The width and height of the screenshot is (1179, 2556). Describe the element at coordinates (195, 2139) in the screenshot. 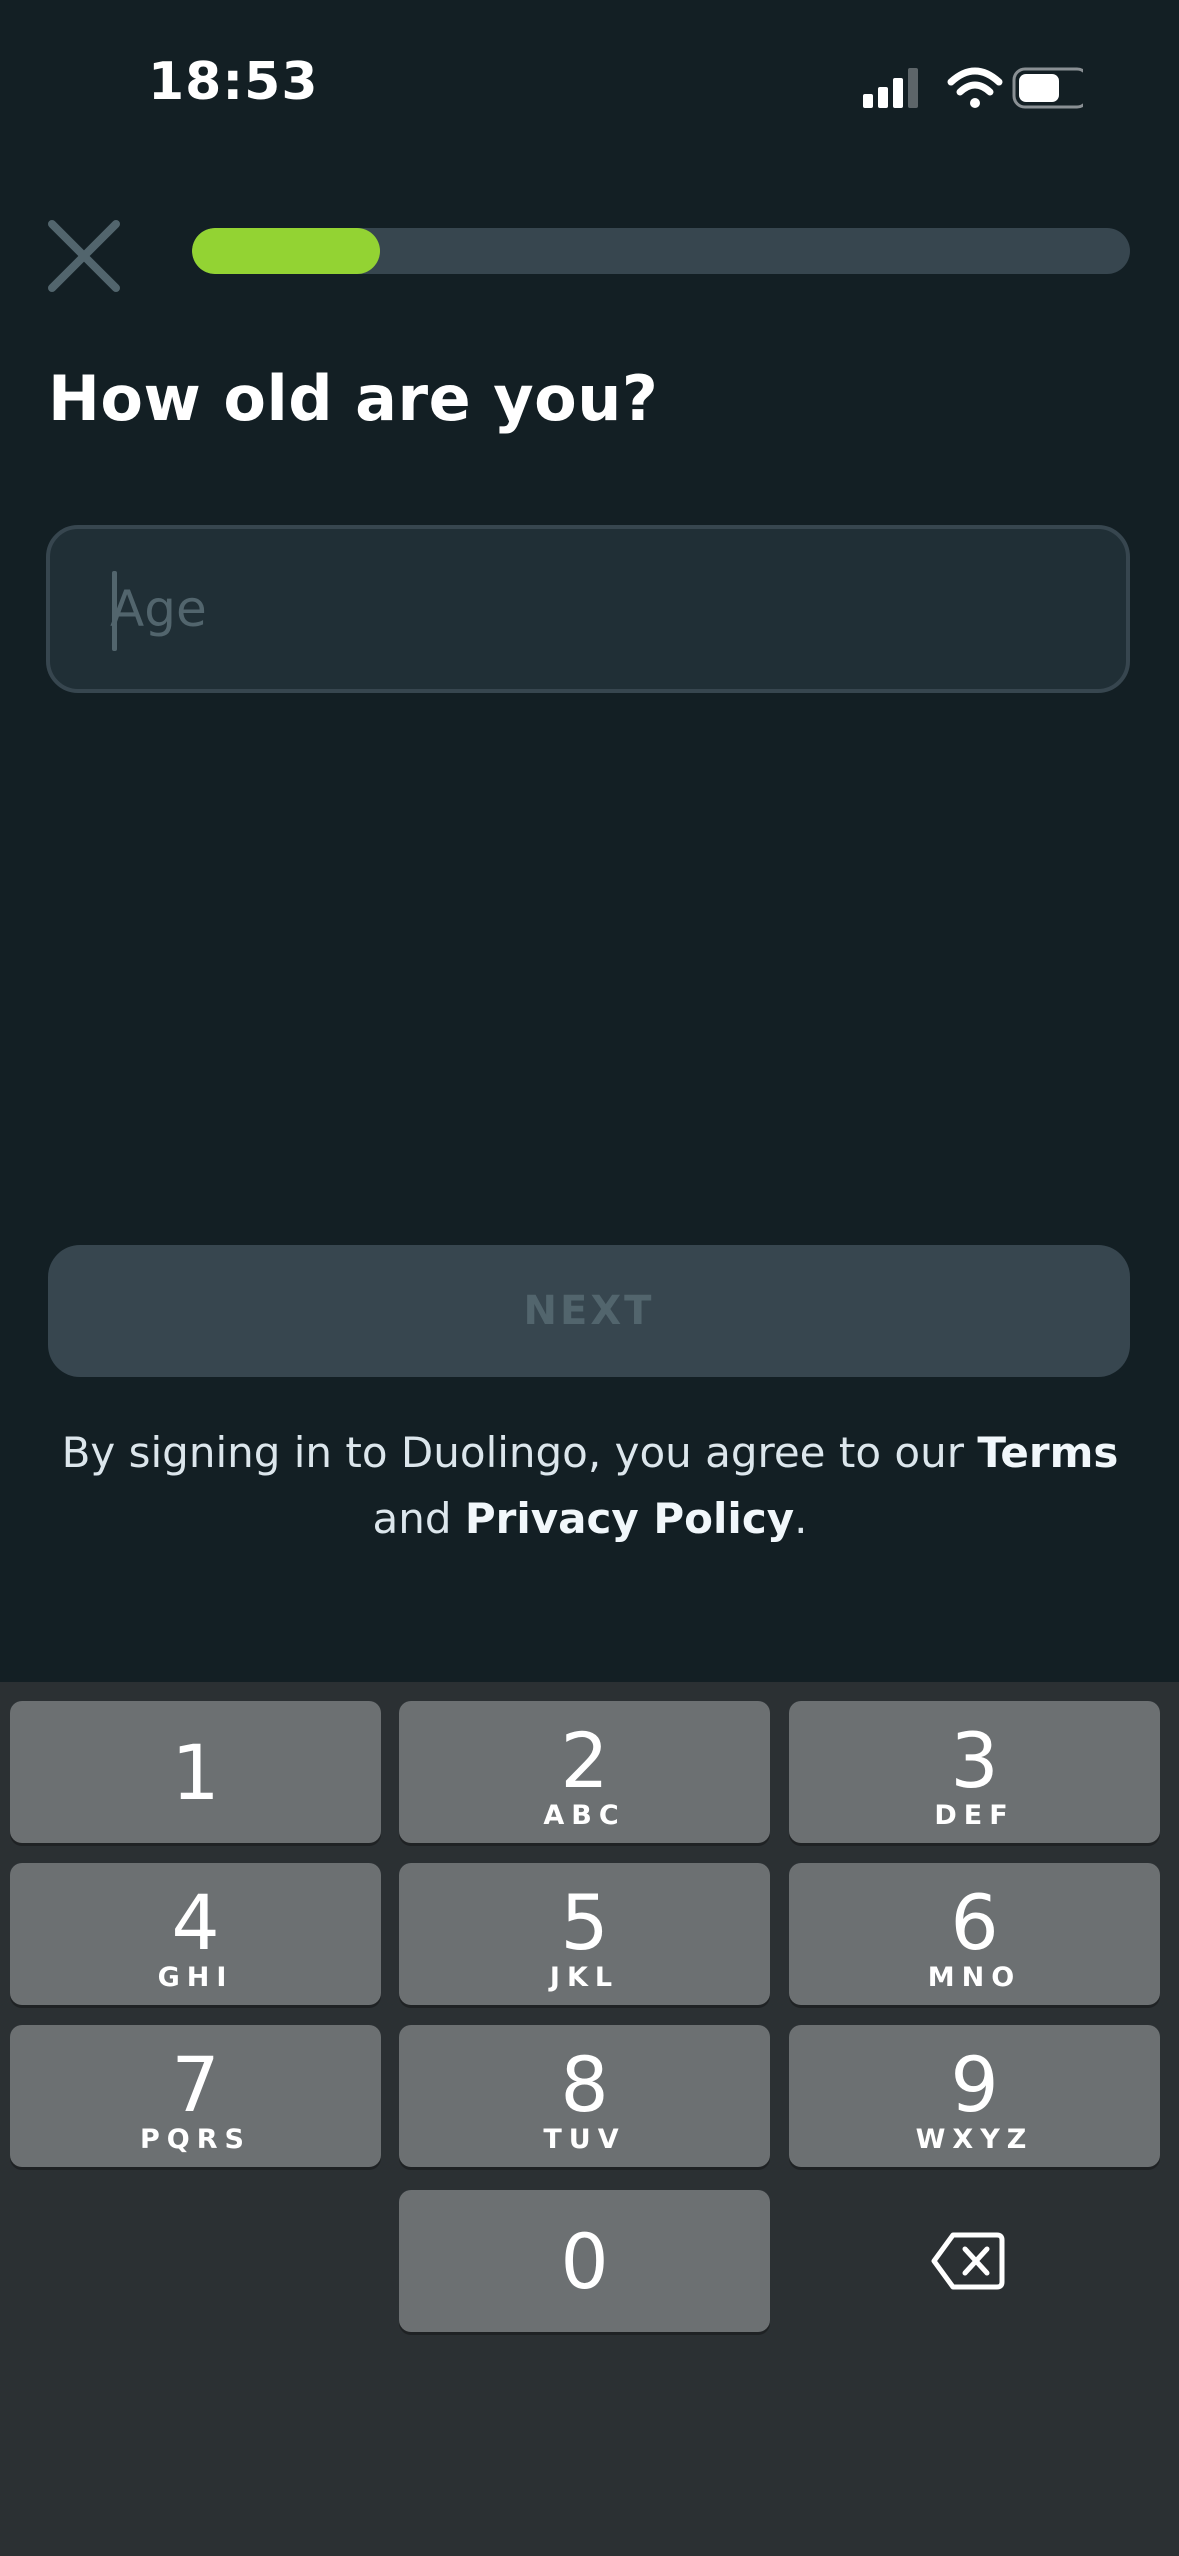

I see `key-letters: PQRS` at that location.